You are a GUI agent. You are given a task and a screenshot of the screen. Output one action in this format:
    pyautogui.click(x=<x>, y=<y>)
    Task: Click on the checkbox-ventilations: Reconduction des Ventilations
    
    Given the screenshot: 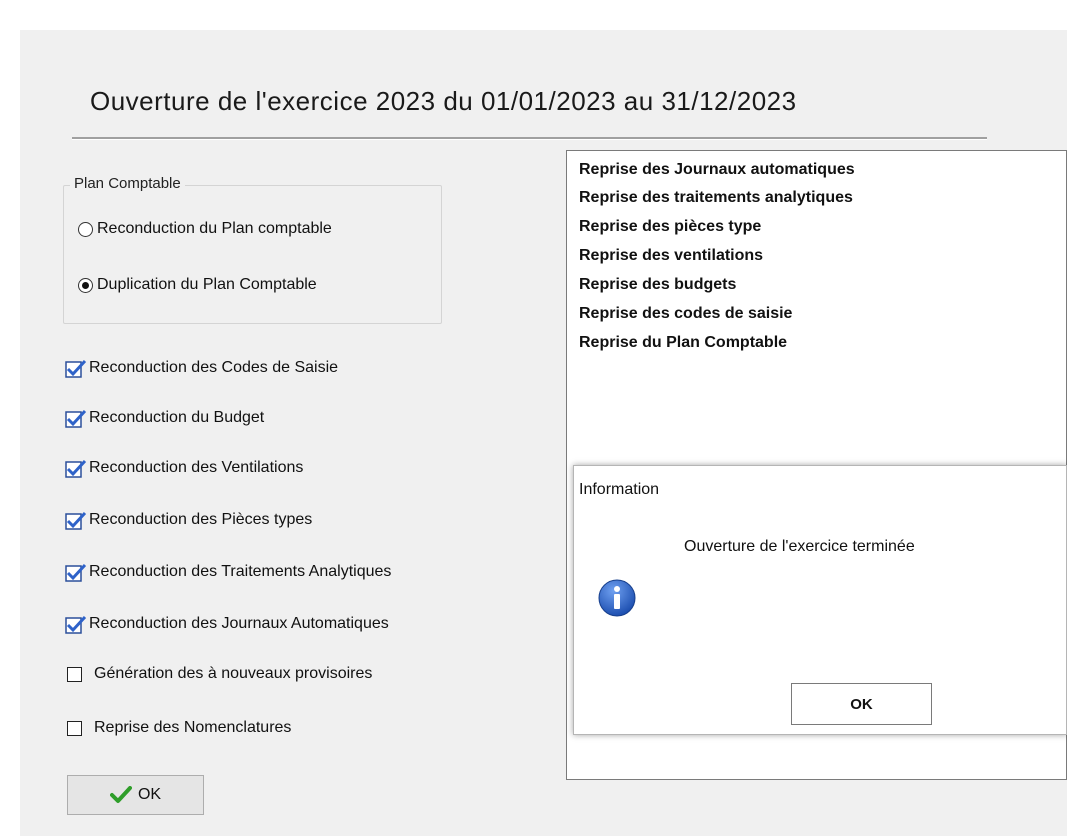 What is the action you would take?
    pyautogui.click(x=184, y=468)
    